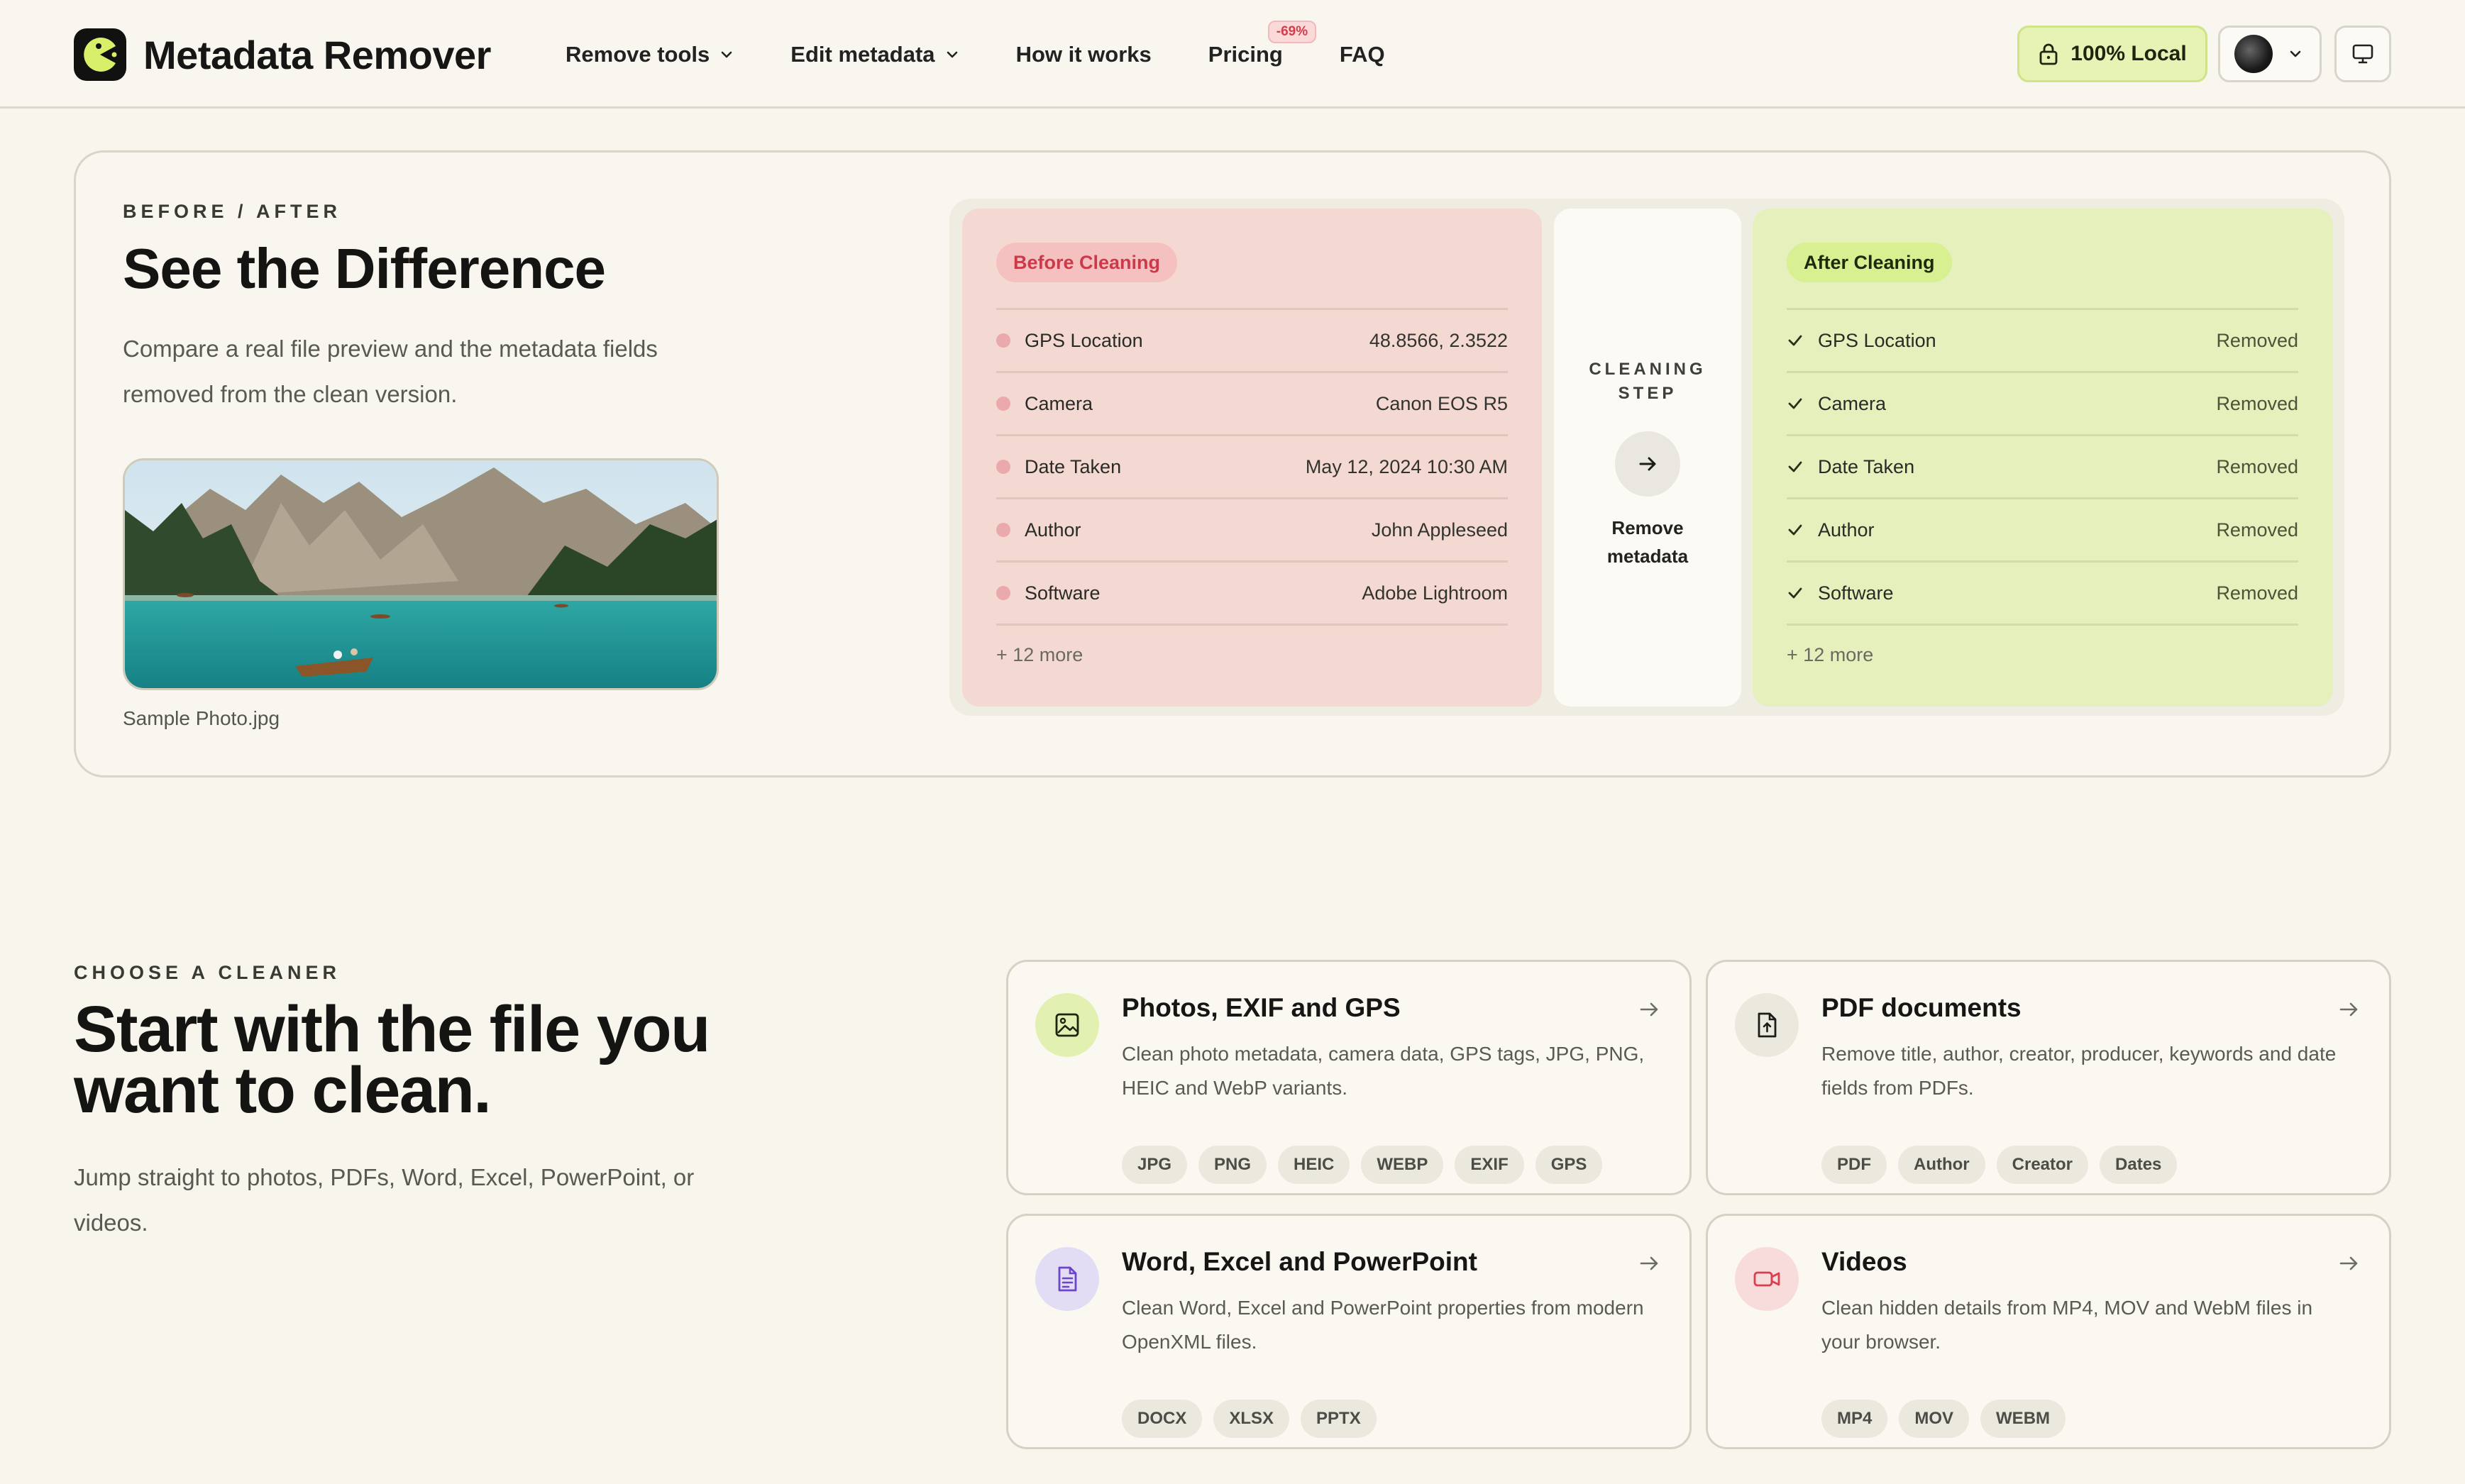 The height and width of the screenshot is (1484, 2465). I want to click on format-tag: Creator, so click(2042, 1165).